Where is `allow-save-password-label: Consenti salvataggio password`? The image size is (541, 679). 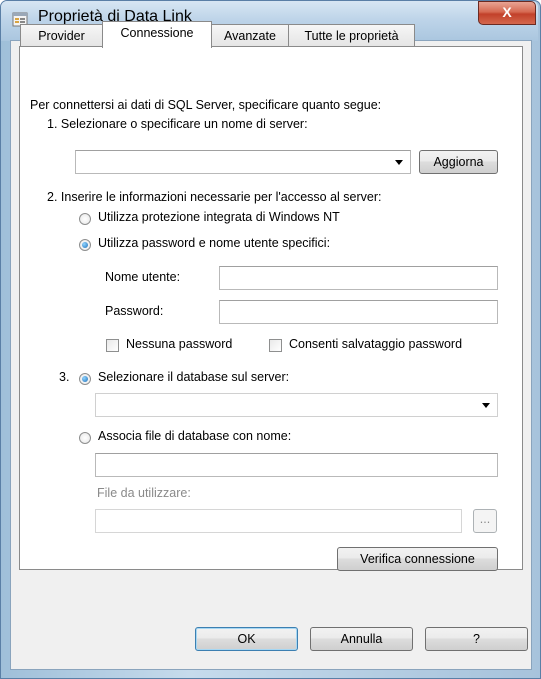
allow-save-password-label: Consenti salvataggio password is located at coordinates (375, 344).